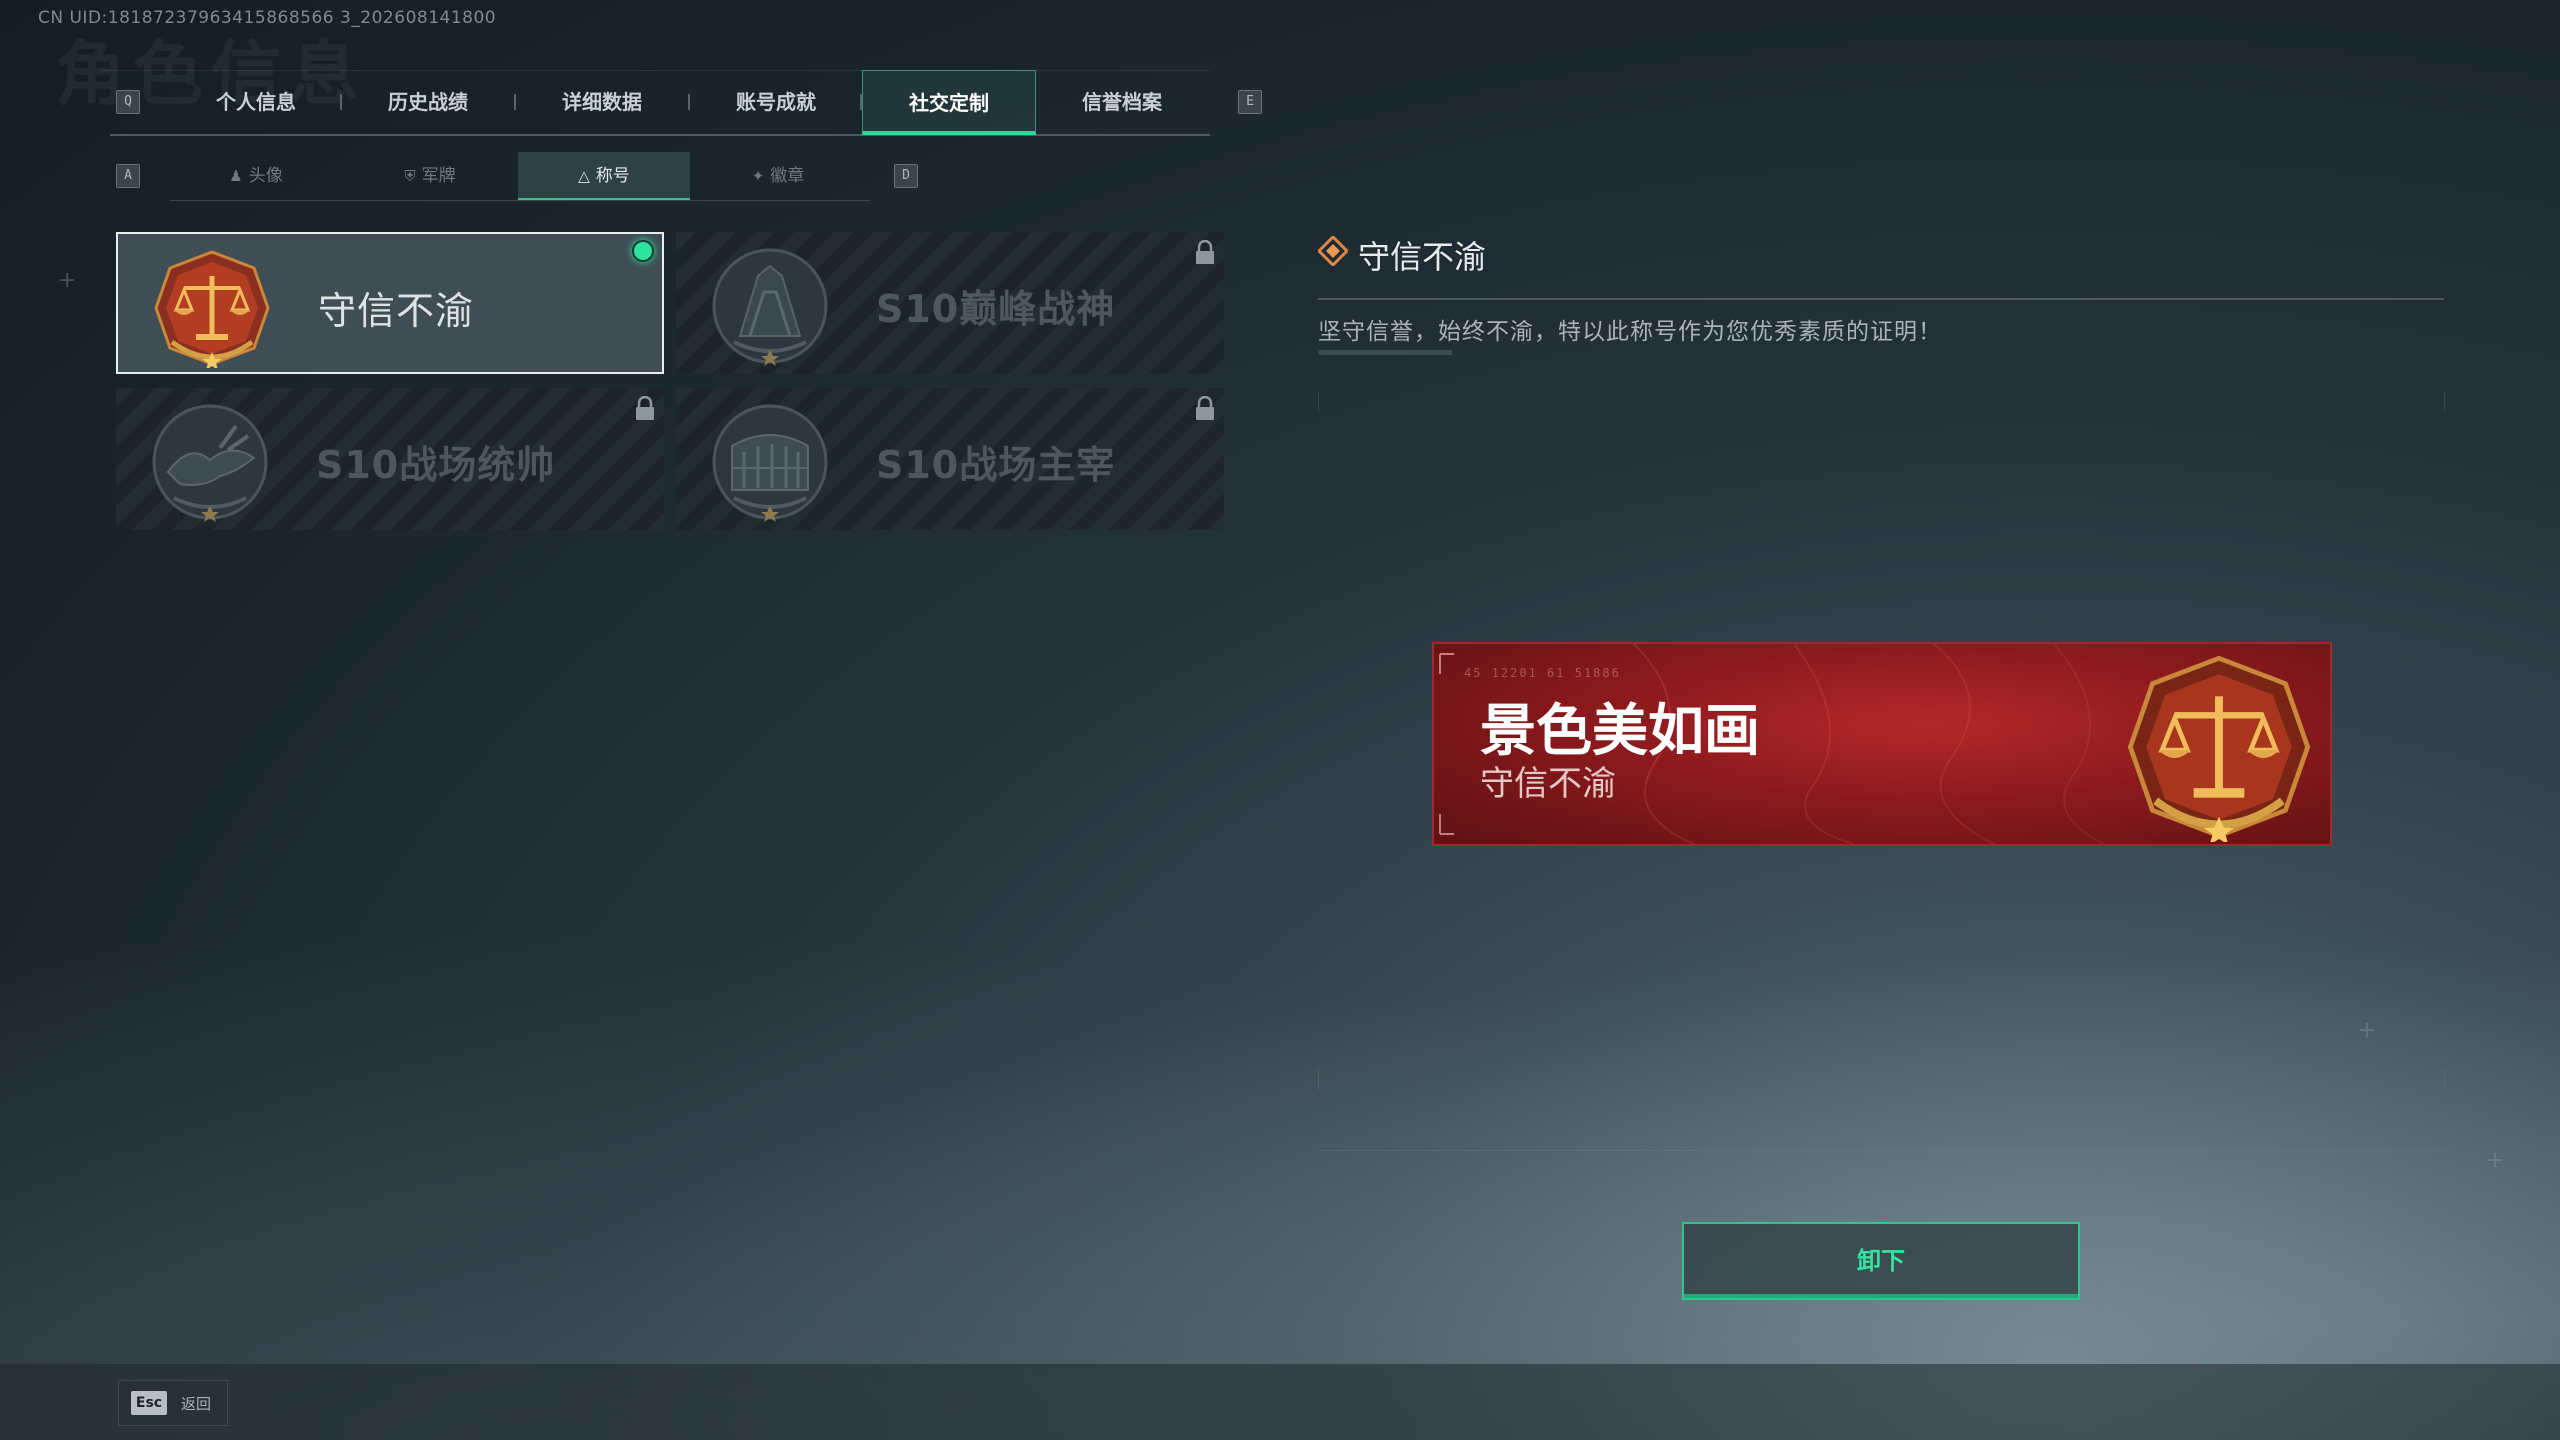 This screenshot has height=1440, width=2560. What do you see at coordinates (770, 463) in the screenshot?
I see `colosseum-emblem-icon` at bounding box center [770, 463].